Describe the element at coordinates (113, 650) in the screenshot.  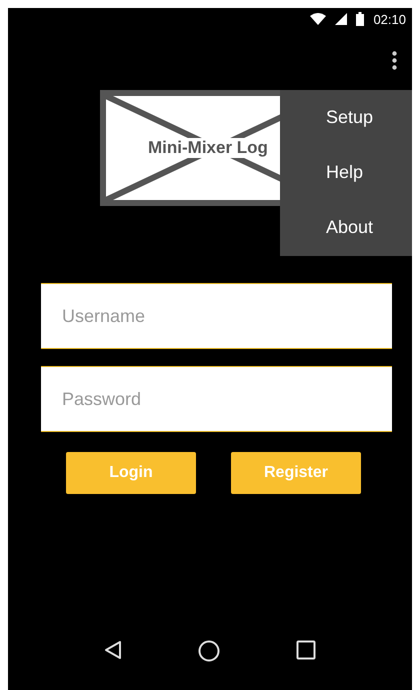
I see `back-icon` at that location.